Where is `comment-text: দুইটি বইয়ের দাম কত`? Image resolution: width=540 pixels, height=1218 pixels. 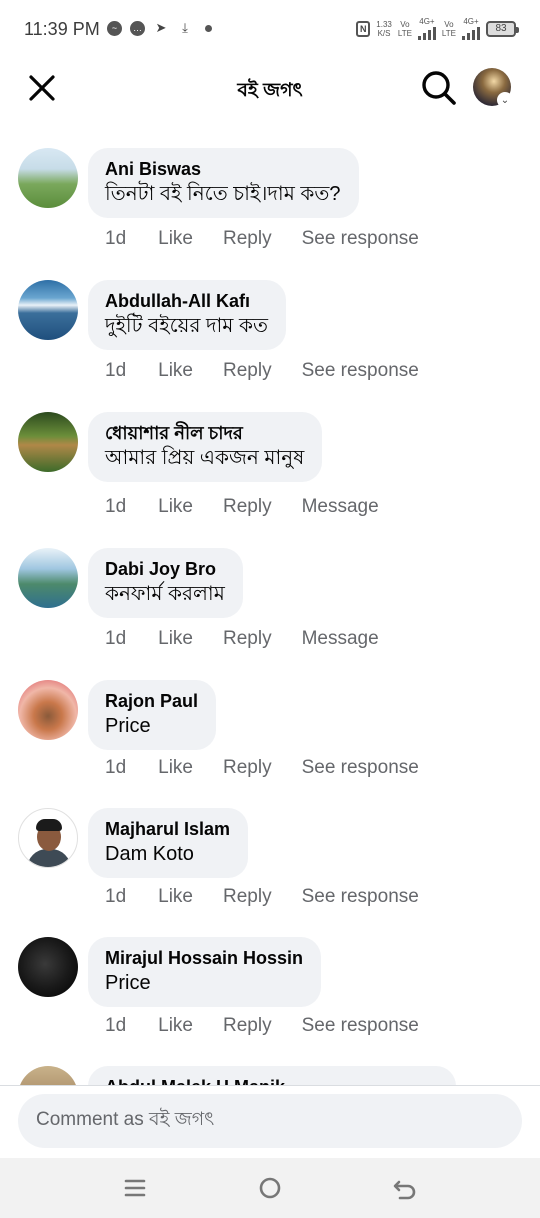
comment-text: দুইটি বইয়ের দাম কত is located at coordinates (186, 326).